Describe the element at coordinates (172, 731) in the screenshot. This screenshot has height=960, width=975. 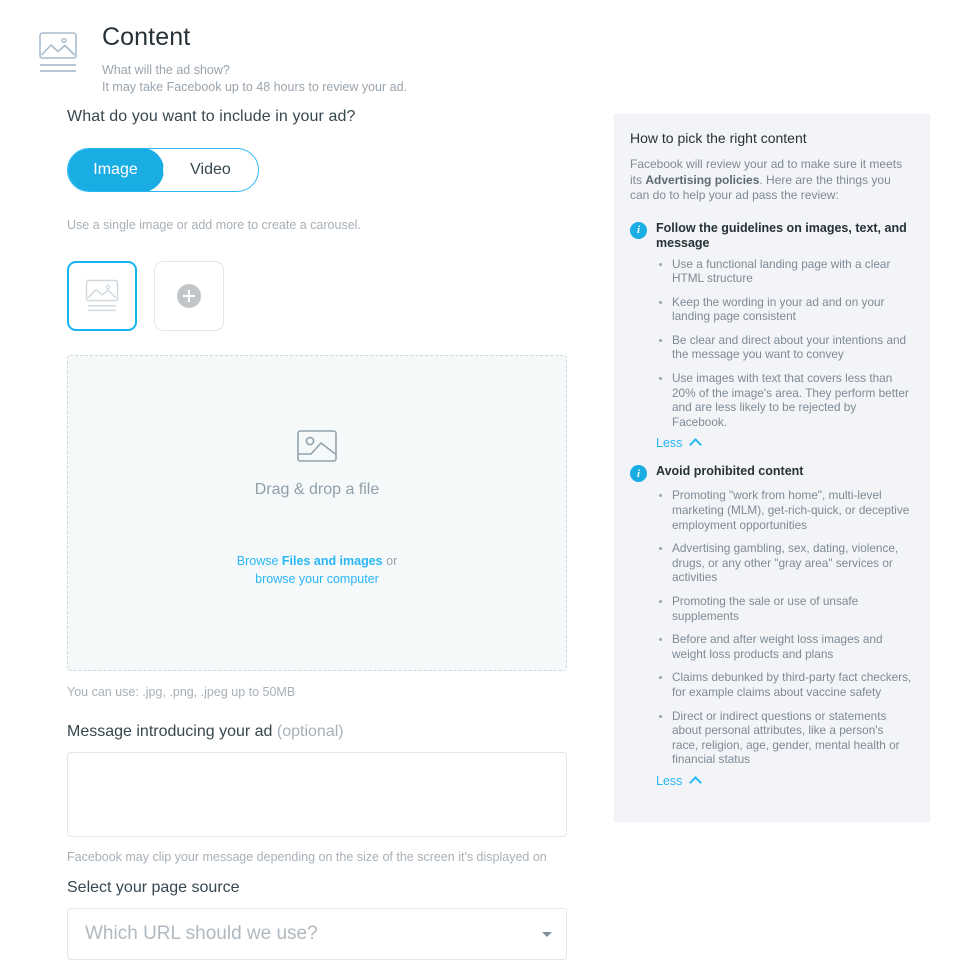
I see `message-field-label-text: Message introducing your ad` at that location.